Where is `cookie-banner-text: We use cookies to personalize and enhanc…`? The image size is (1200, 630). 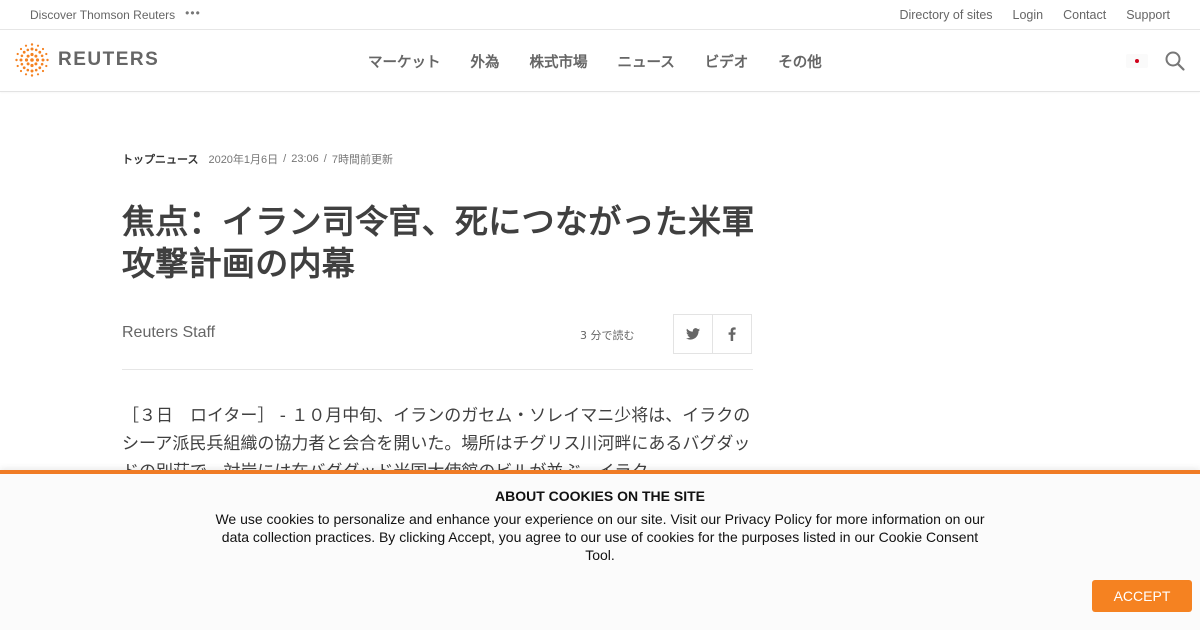 cookie-banner-text: We use cookies to personalize and enhanc… is located at coordinates (600, 537).